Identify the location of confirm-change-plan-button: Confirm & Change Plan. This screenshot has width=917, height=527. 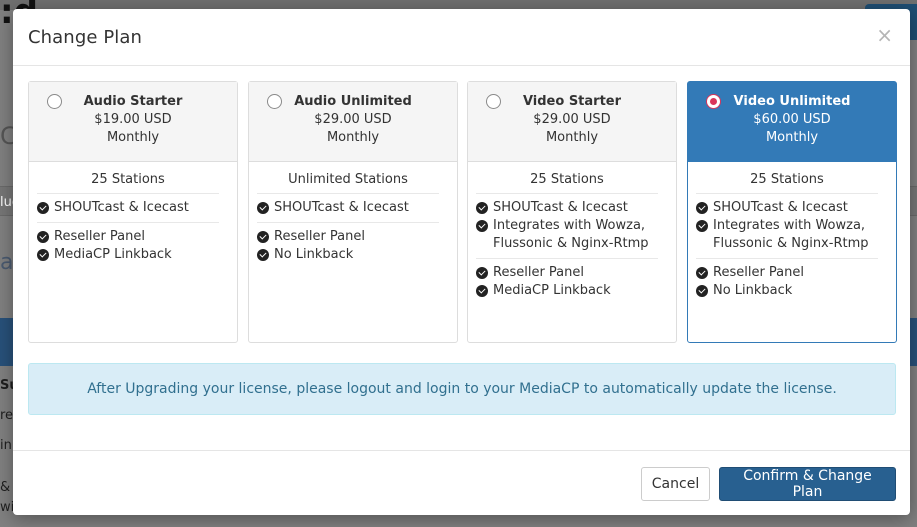
(807, 484).